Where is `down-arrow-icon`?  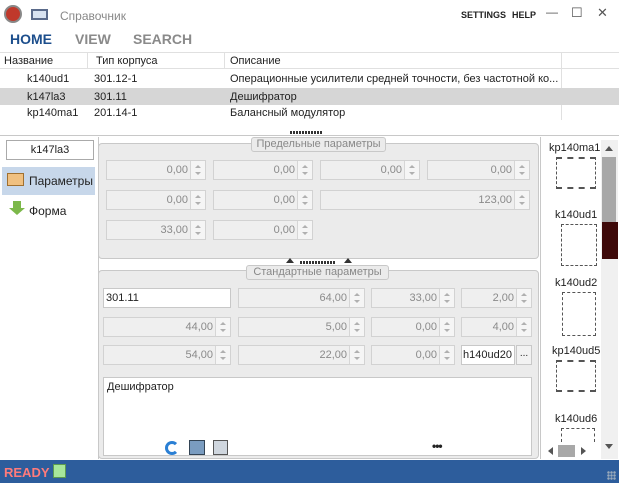
down-arrow-icon is located at coordinates (17, 208).